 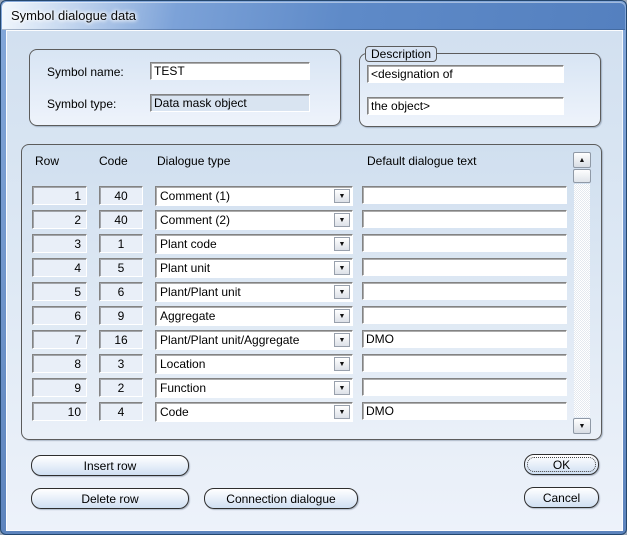 What do you see at coordinates (188, 316) in the screenshot?
I see `dialogue-type-value: Aggregate` at bounding box center [188, 316].